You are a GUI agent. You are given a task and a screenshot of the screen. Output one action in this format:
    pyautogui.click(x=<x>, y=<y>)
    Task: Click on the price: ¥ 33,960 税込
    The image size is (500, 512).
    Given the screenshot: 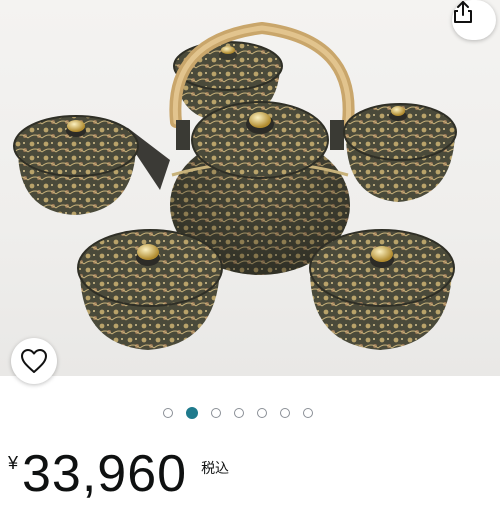 What is the action you would take?
    pyautogui.click(x=118, y=470)
    